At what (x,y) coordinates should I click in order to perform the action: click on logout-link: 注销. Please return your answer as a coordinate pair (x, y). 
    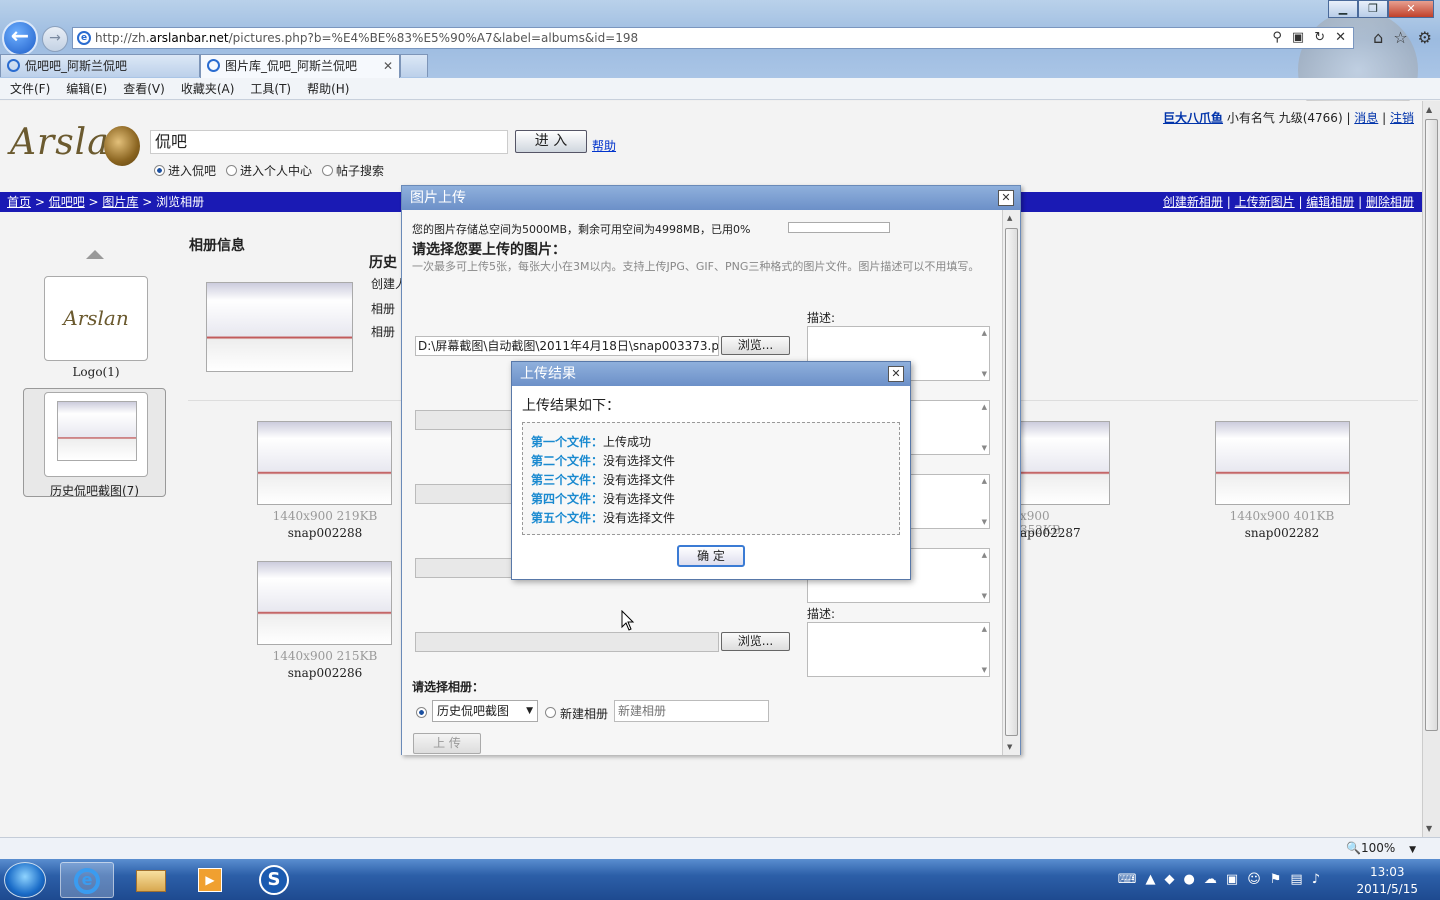
    Looking at the image, I should click on (1402, 118).